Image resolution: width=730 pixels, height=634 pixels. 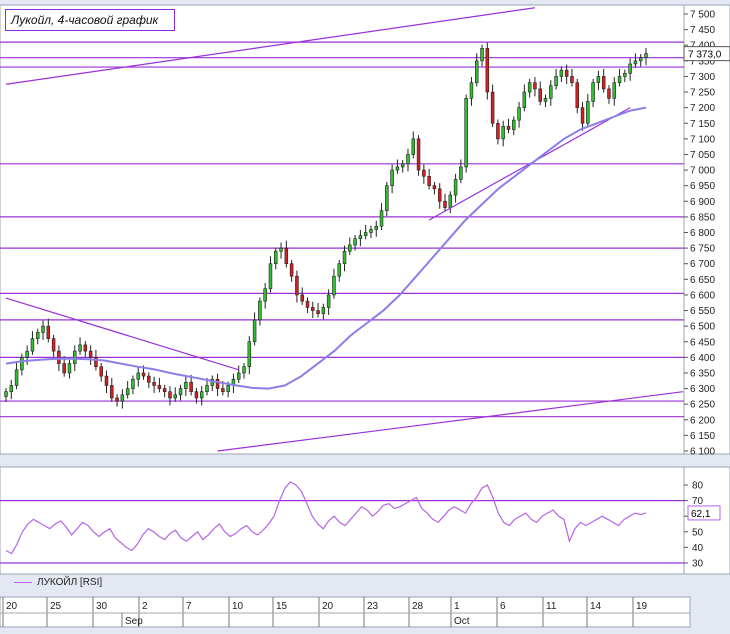 I want to click on rsi-legend-label: ЛУКОЙЛ [RSI], so click(x=70, y=582).